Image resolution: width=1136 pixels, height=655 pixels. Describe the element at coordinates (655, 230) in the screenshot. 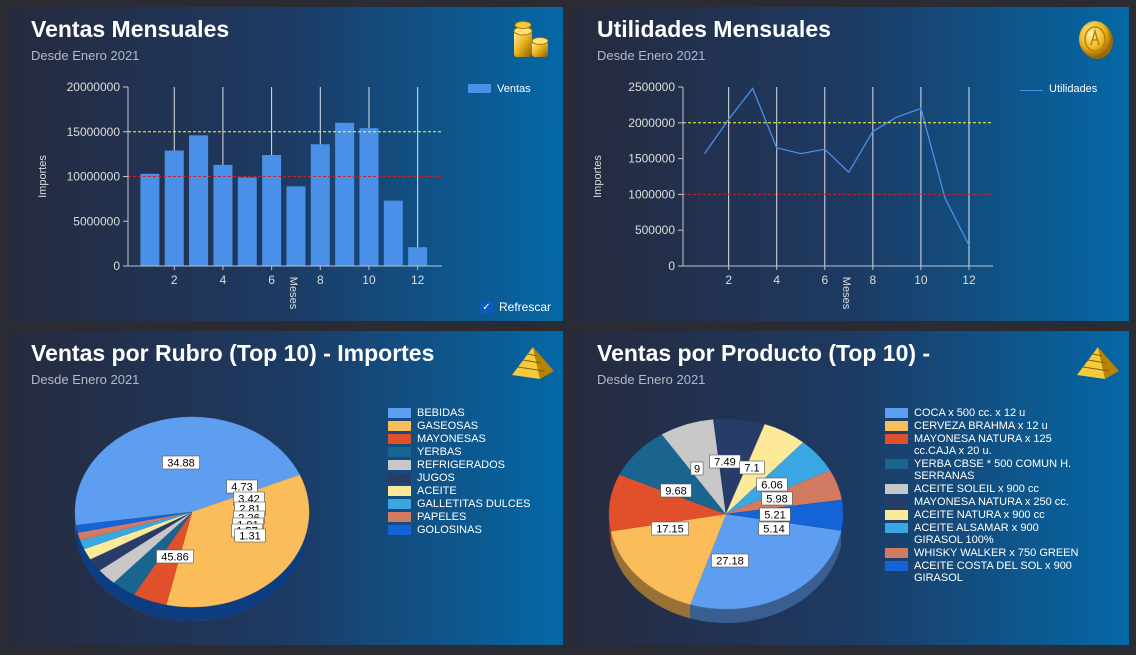

I see `y-tick-label: 500000` at that location.